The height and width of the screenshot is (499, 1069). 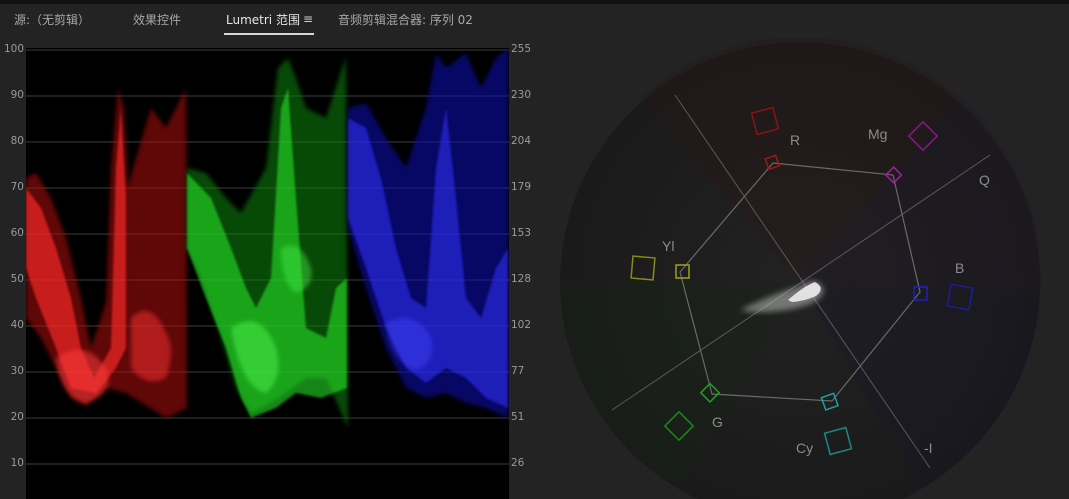 I want to click on label-i-axis: -I, so click(x=928, y=448).